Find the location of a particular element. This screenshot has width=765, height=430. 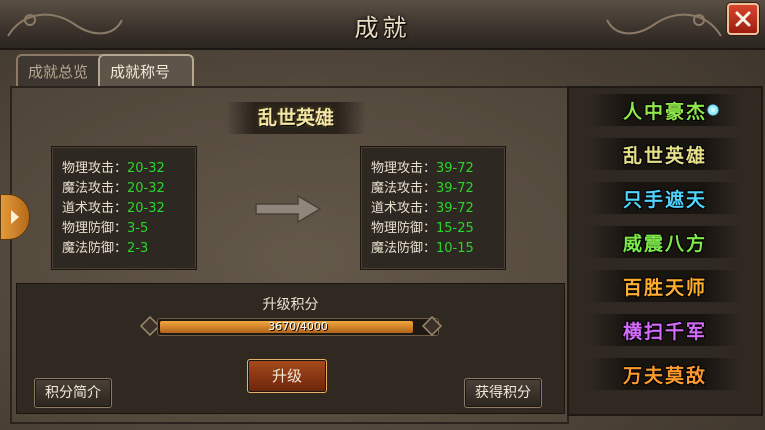

upgrade-points-label: 升级积分 is located at coordinates (290, 305).